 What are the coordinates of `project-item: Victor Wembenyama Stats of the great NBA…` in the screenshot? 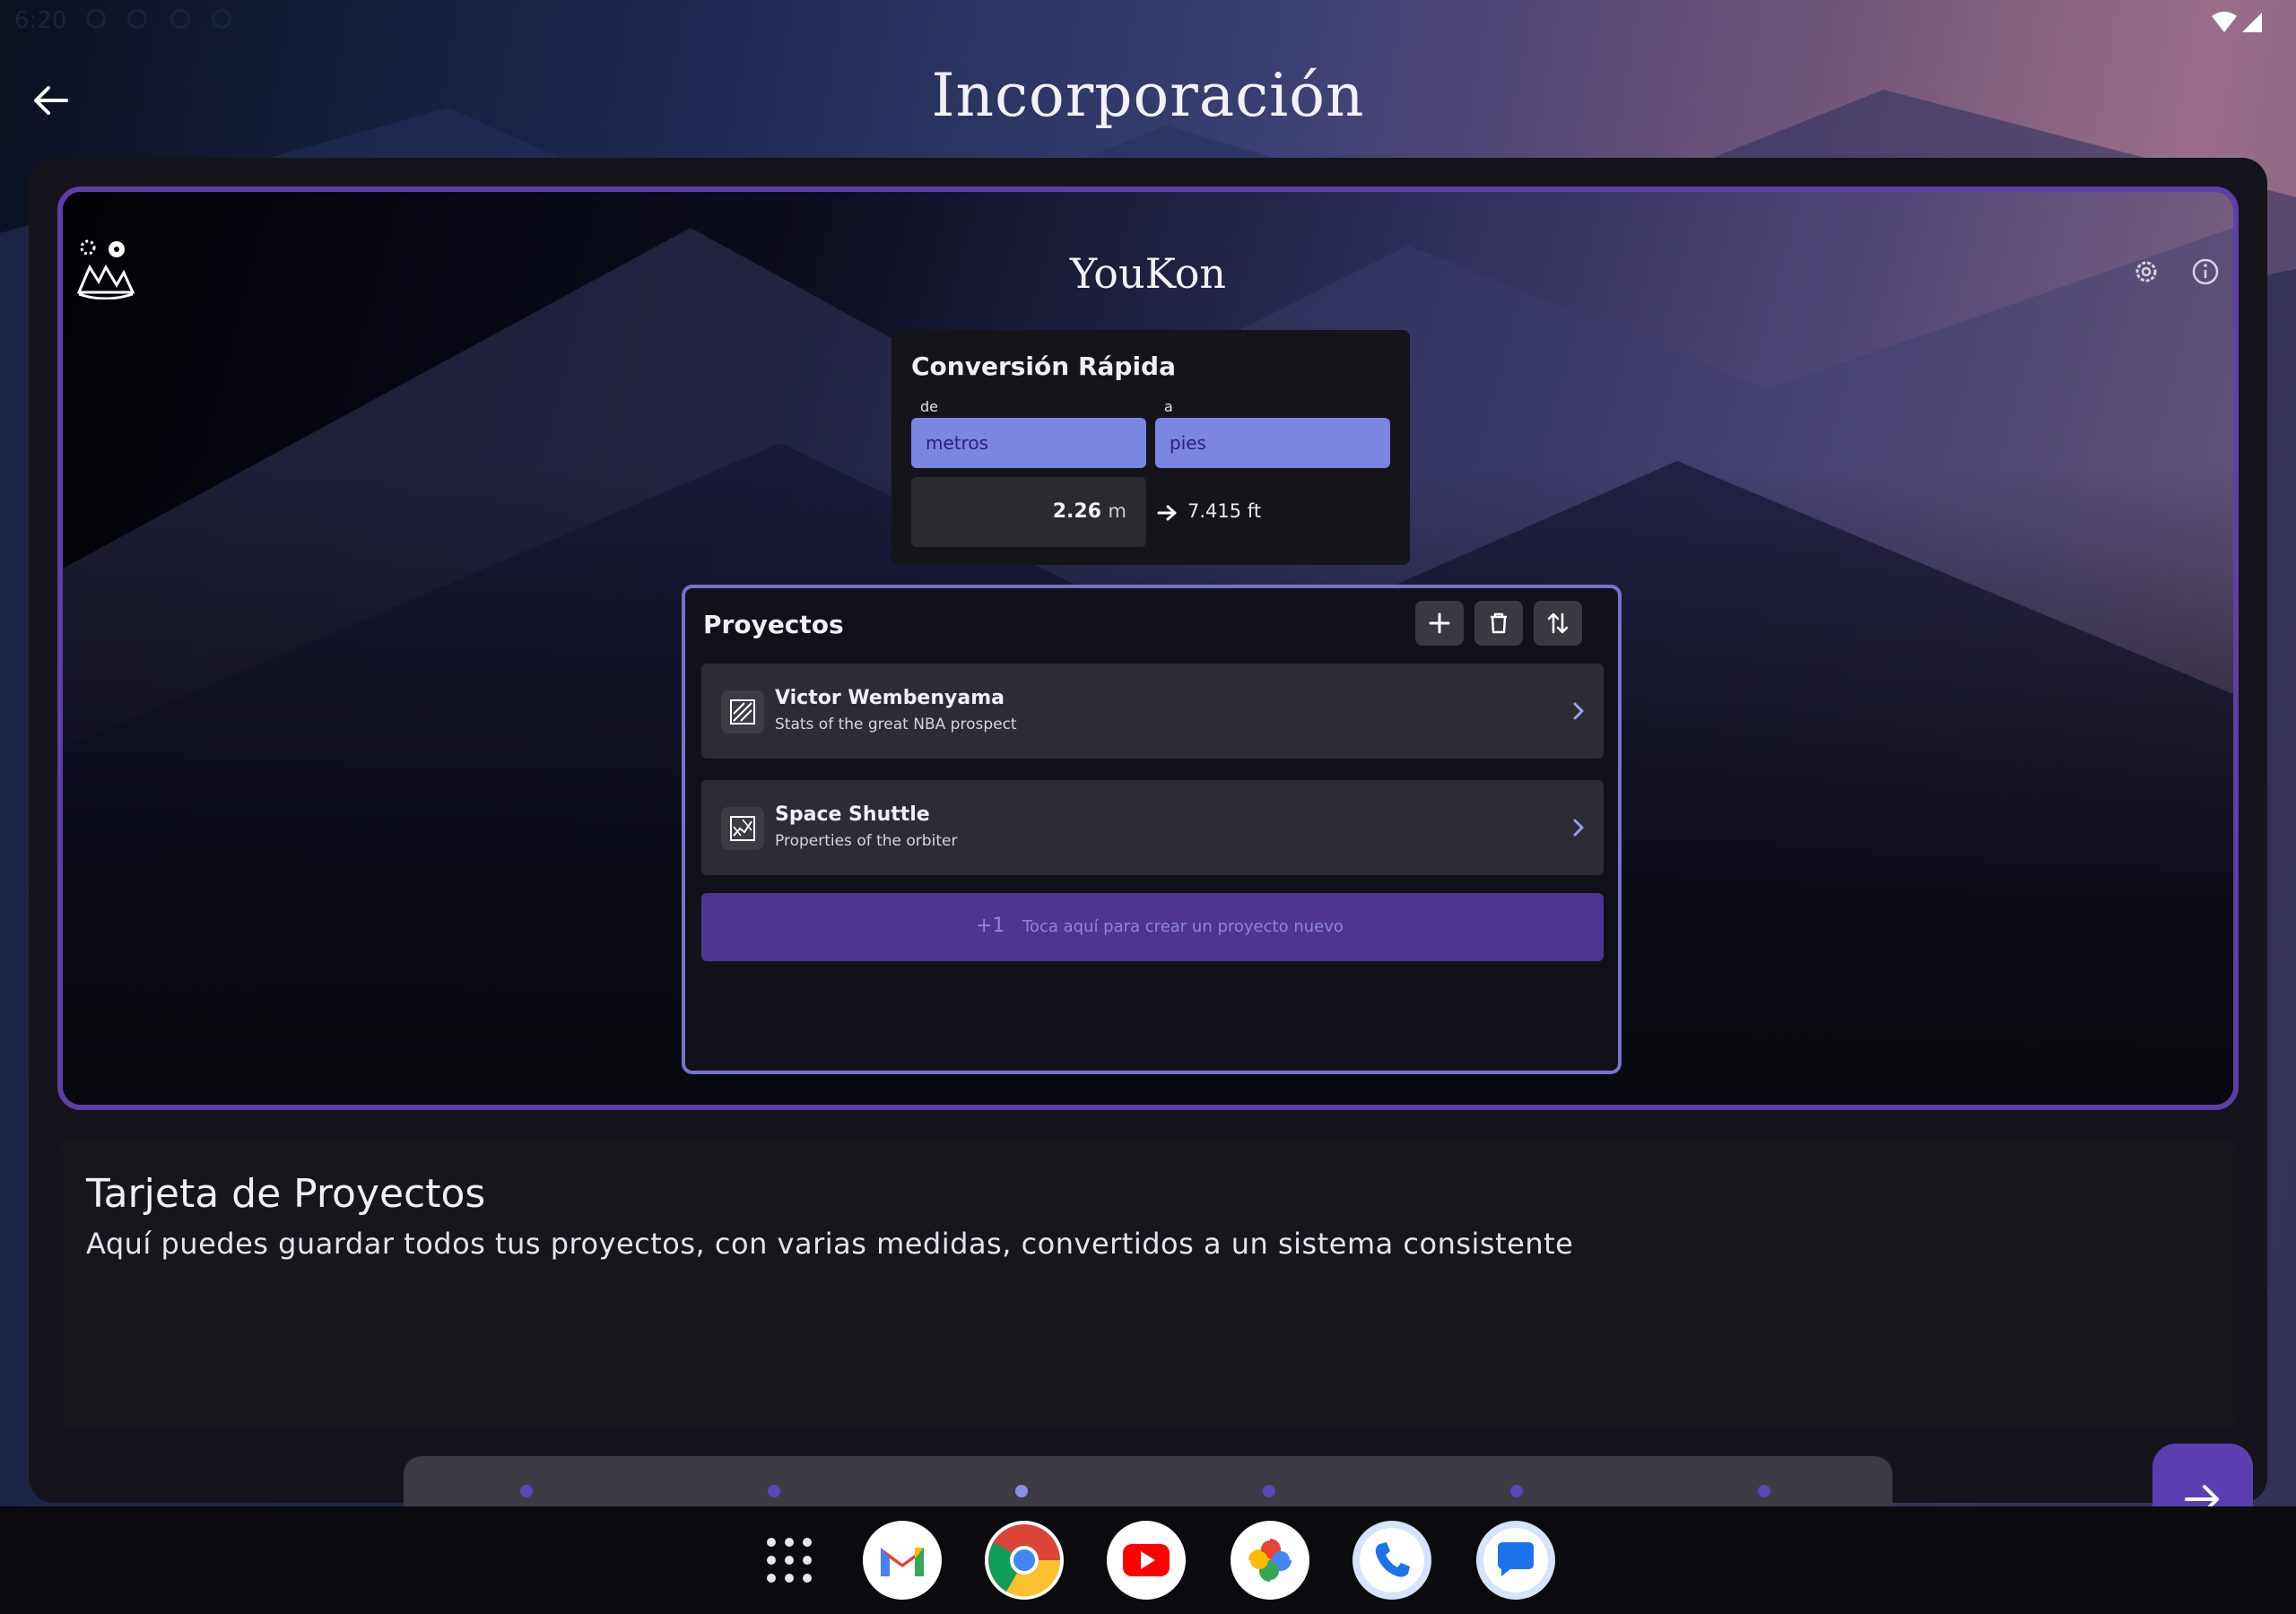 It's located at (1152, 711).